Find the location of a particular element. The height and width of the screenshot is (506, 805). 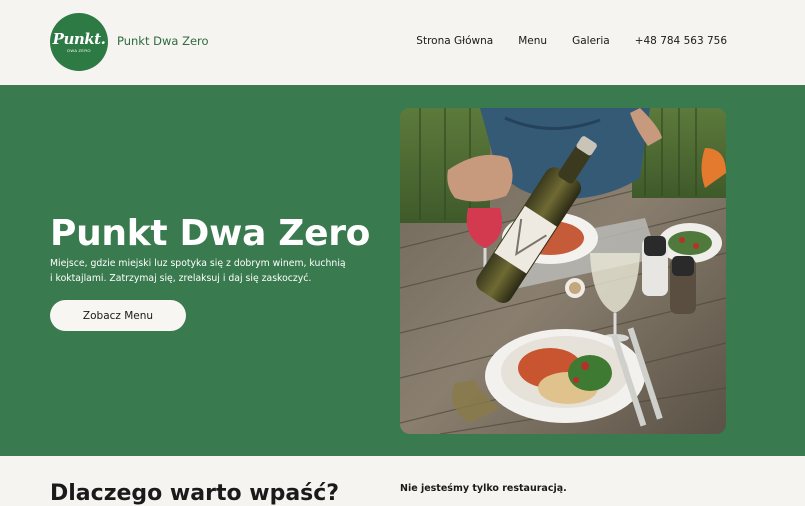

nav-item-phone: +48 784 563 756 is located at coordinates (681, 41).